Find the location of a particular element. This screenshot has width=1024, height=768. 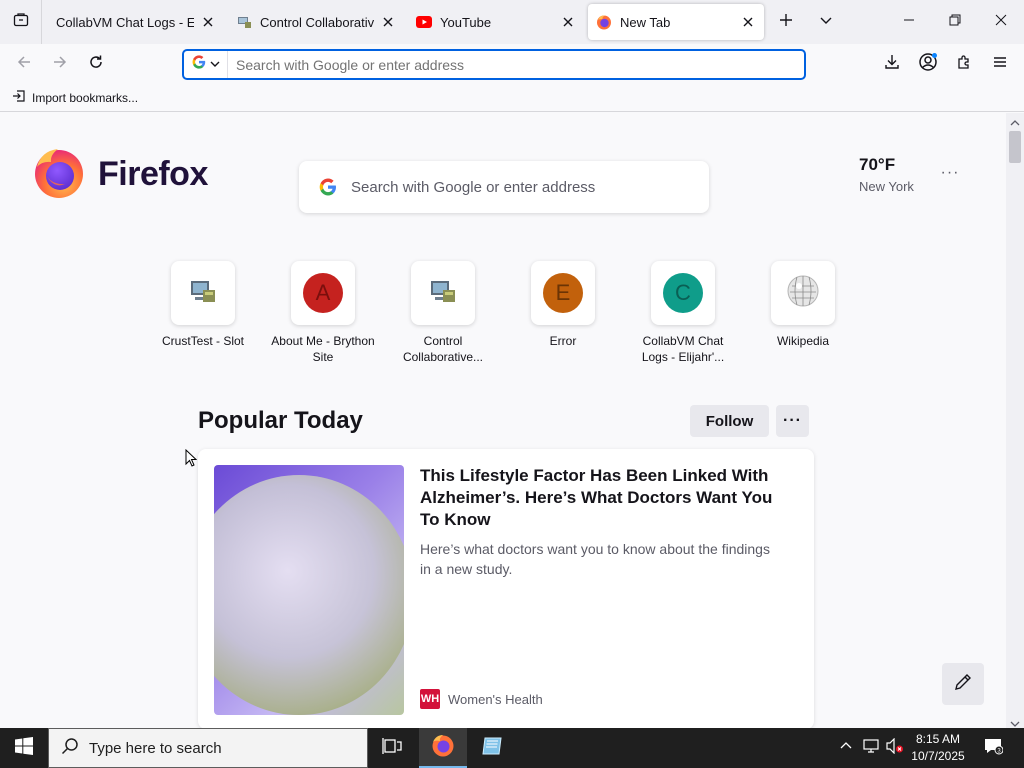

taskbar-firefox is located at coordinates (443, 748).